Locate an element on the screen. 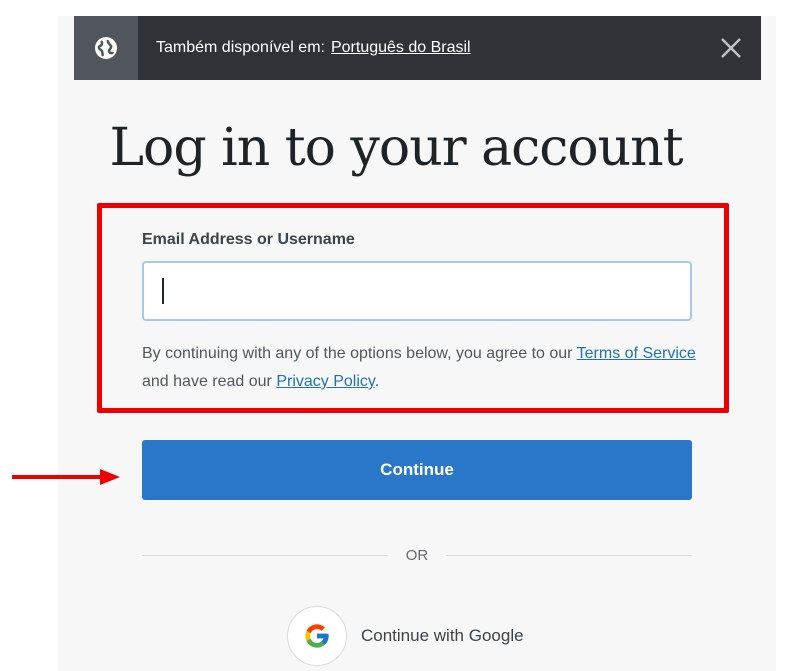 The width and height of the screenshot is (792, 671). banner-prefix: Também disponível em: is located at coordinates (240, 47).